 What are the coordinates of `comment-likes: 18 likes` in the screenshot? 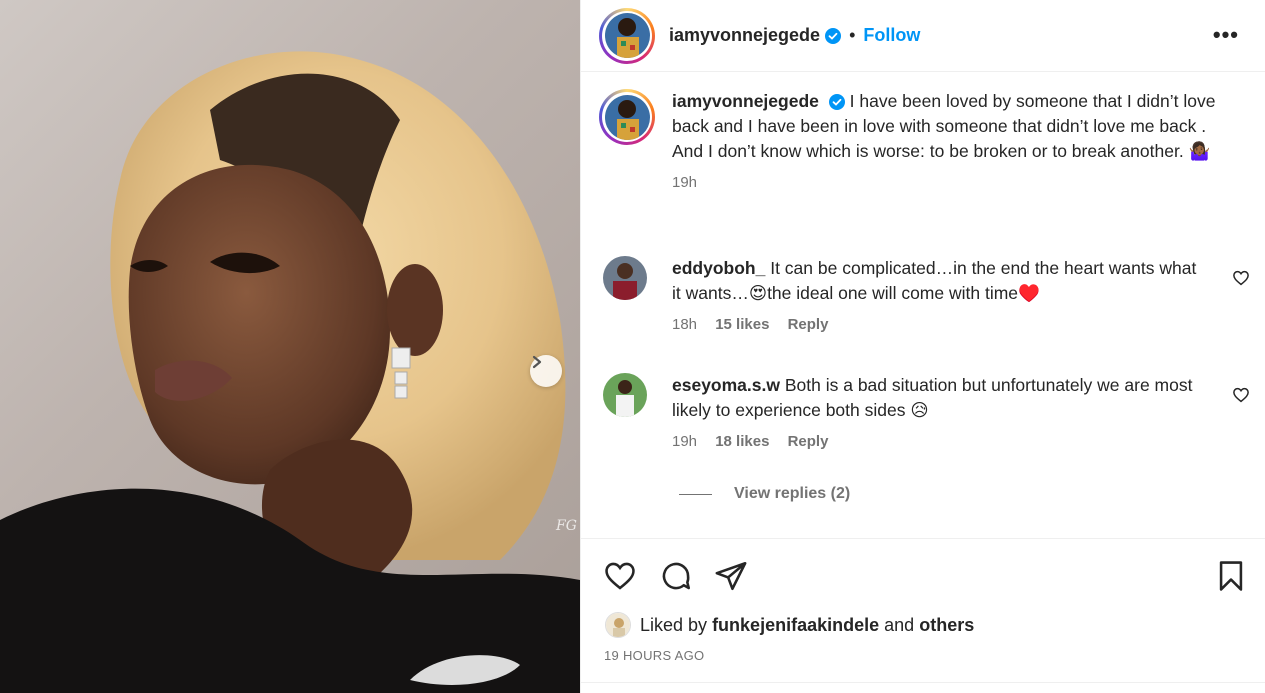 It's located at (742, 441).